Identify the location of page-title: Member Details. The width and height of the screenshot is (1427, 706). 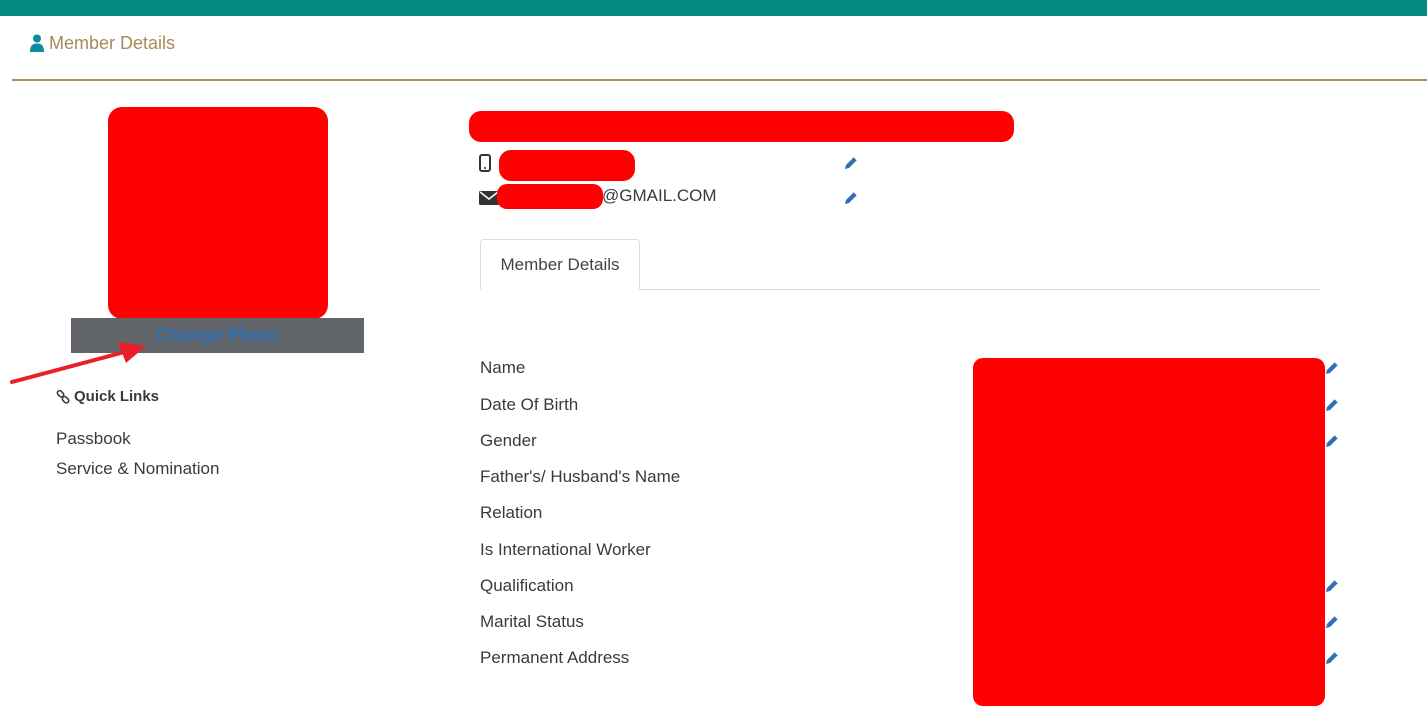
(112, 42).